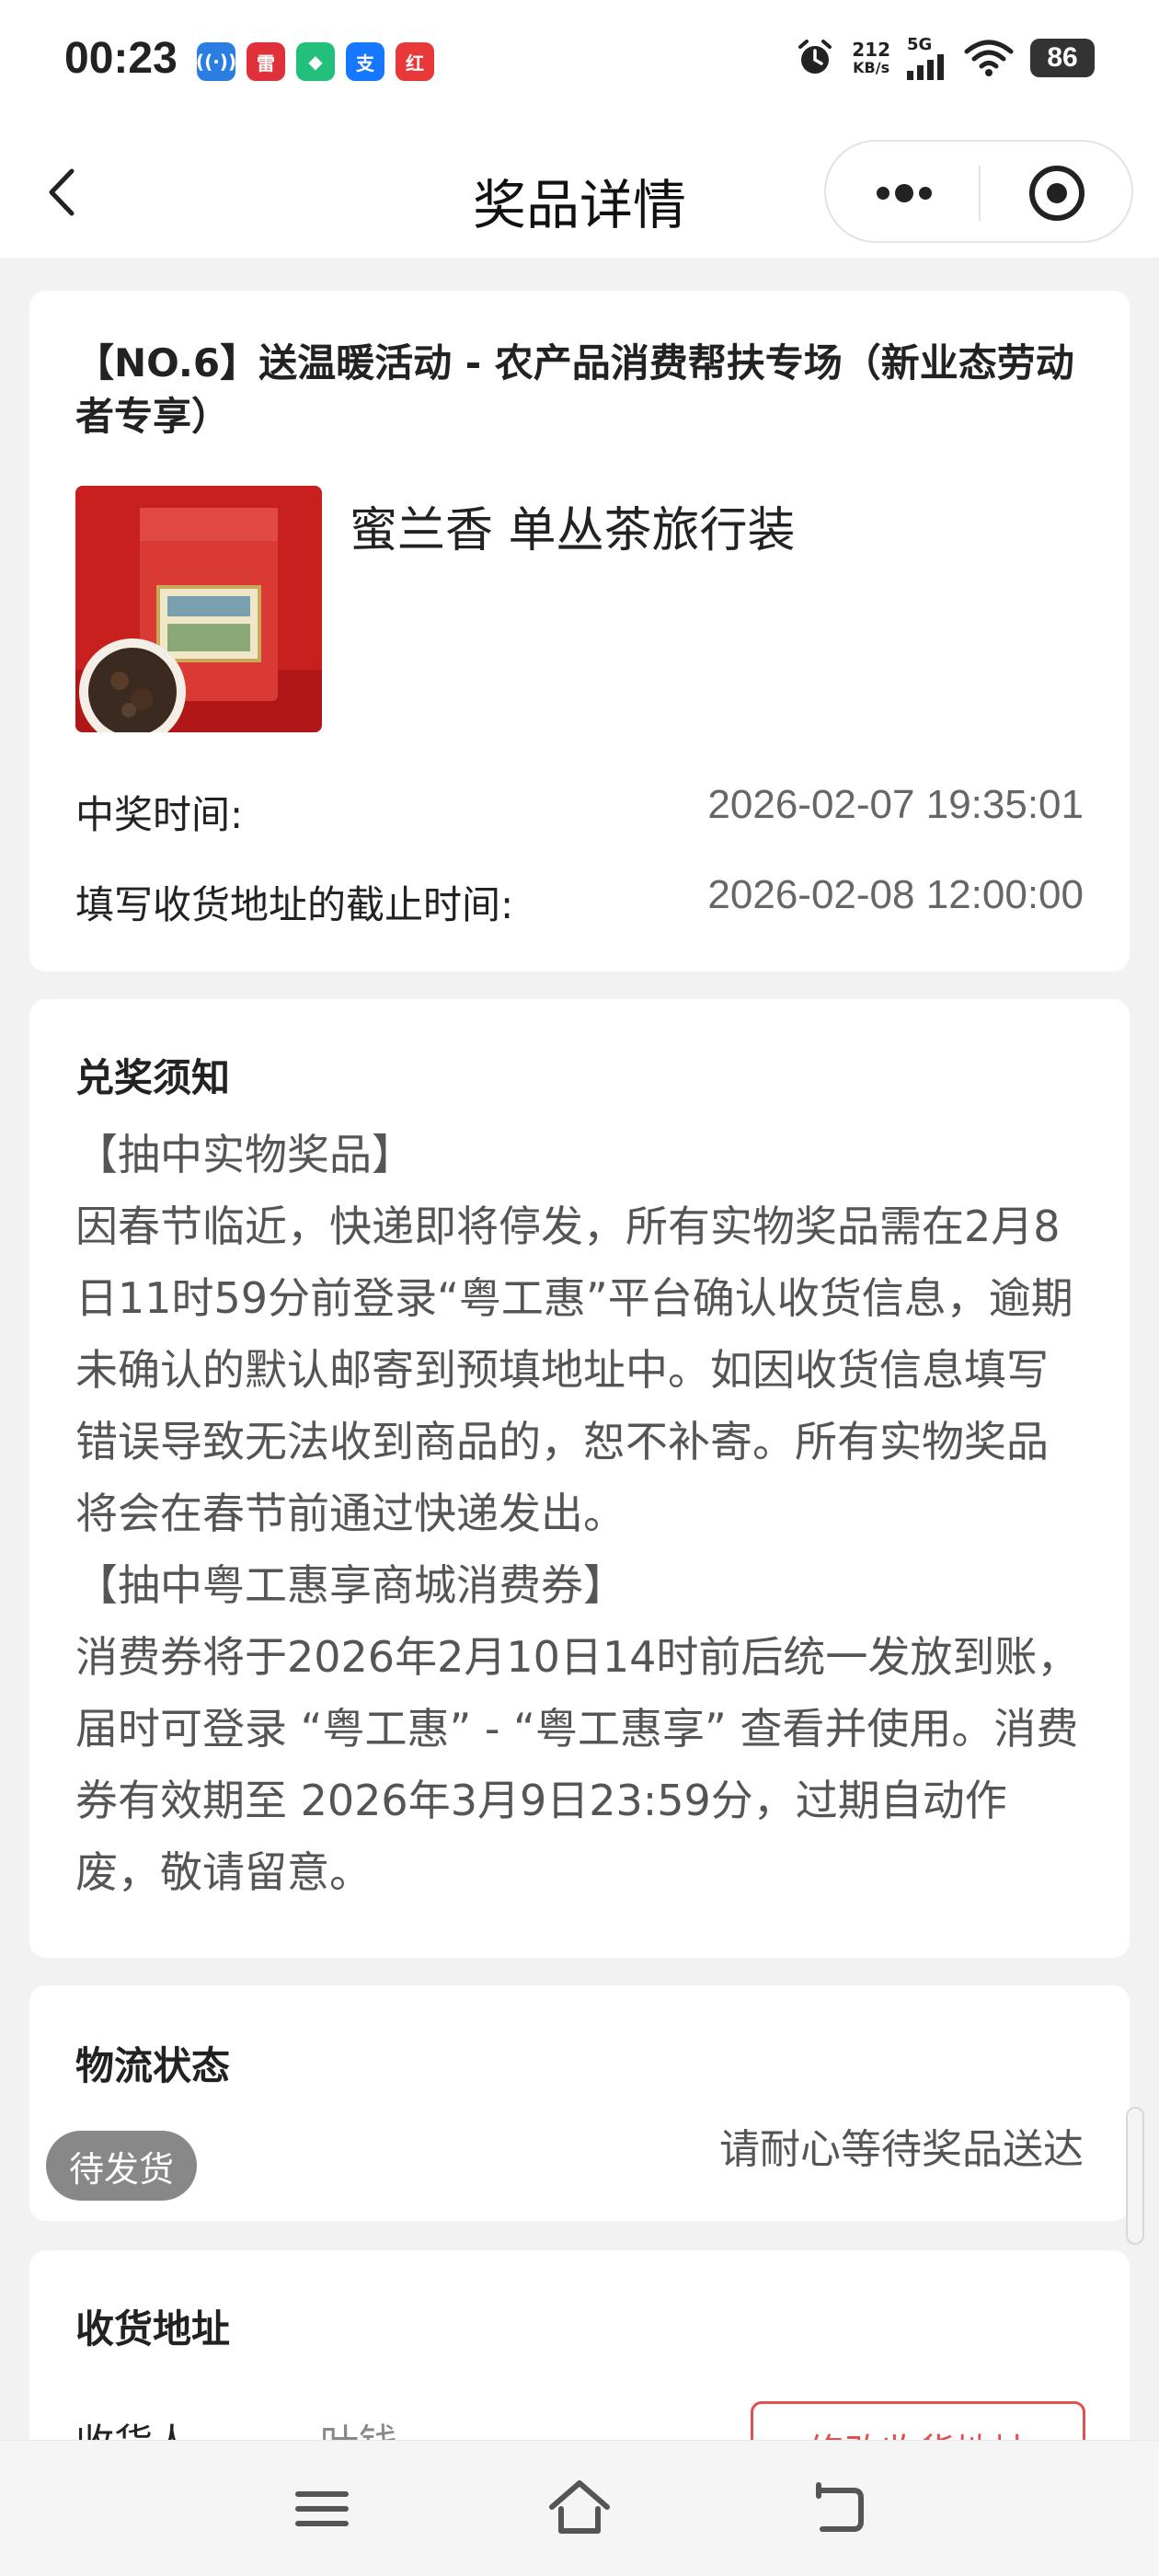 The image size is (1159, 2576). What do you see at coordinates (579, 2103) in the screenshot?
I see `logistics-card: 物流状态` at bounding box center [579, 2103].